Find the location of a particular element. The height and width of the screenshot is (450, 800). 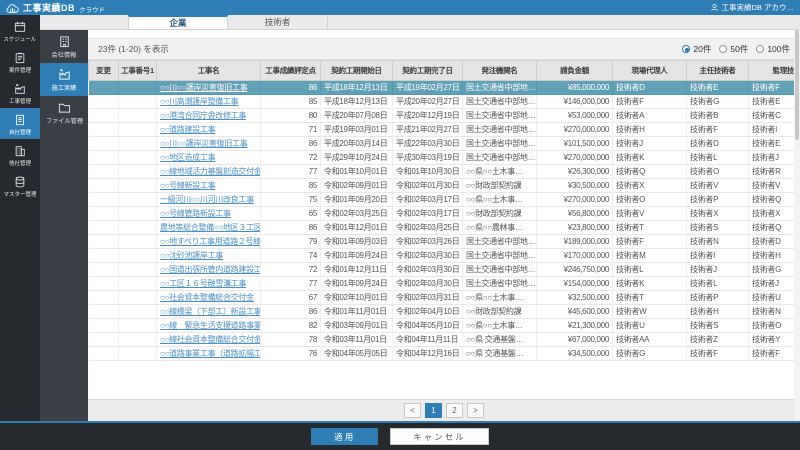

project-name-link: ○○線 緊急生活支援道路事業 is located at coordinates (210, 325).